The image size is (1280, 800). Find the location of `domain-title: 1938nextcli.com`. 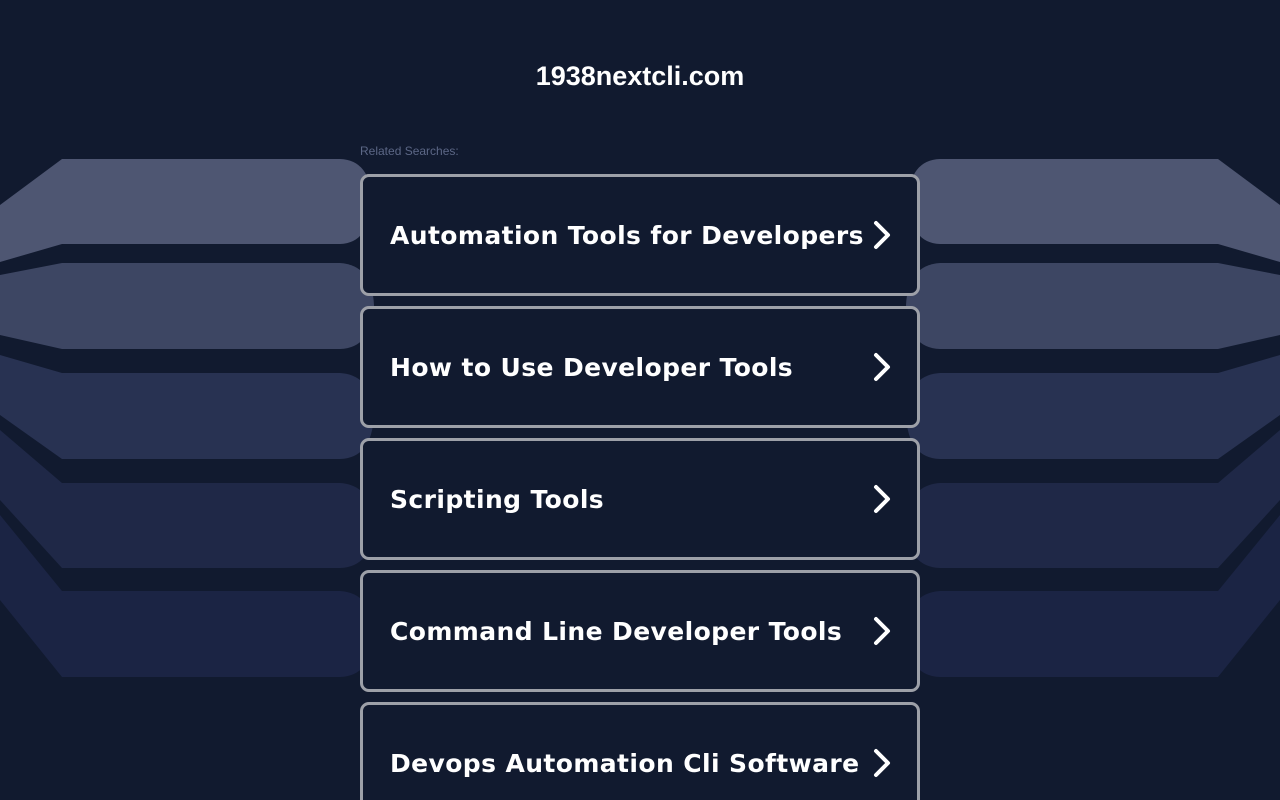

domain-title: 1938nextcli.com is located at coordinates (640, 76).